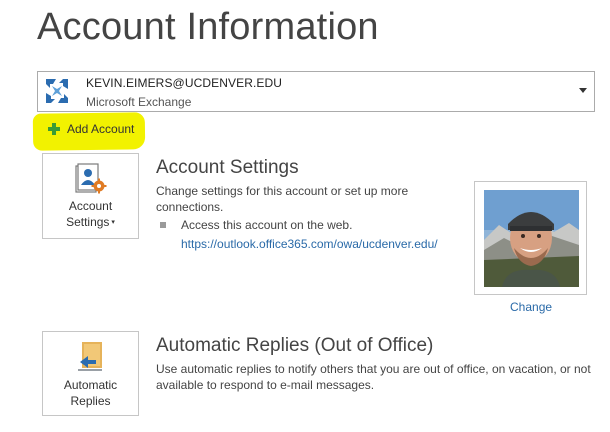 Image resolution: width=610 pixels, height=432 pixels. Describe the element at coordinates (90, 196) in the screenshot. I see `account-settings-button: Account Settings ▾` at that location.